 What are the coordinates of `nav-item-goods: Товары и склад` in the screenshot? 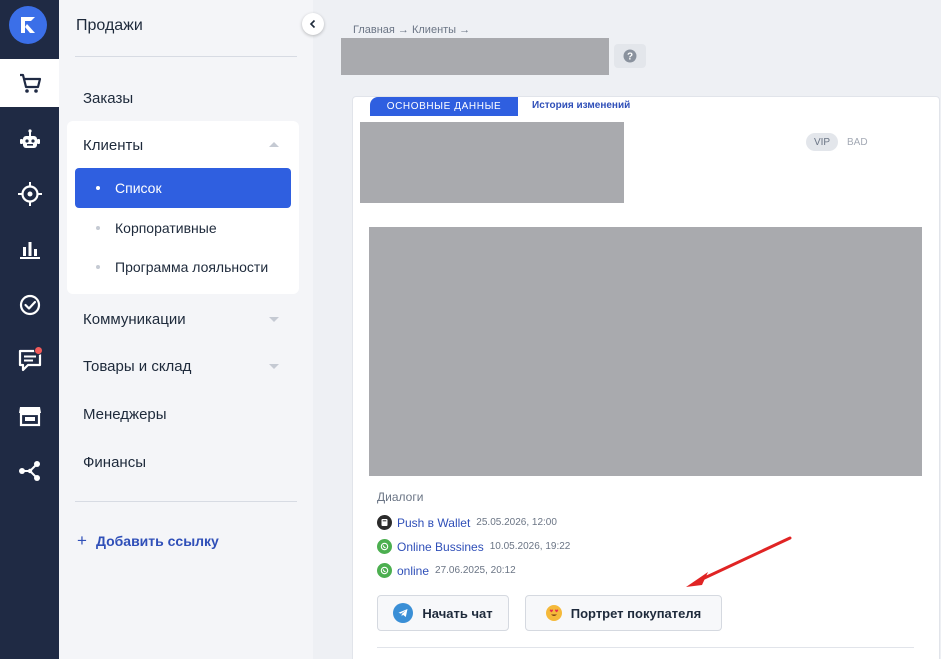 It's located at (137, 366).